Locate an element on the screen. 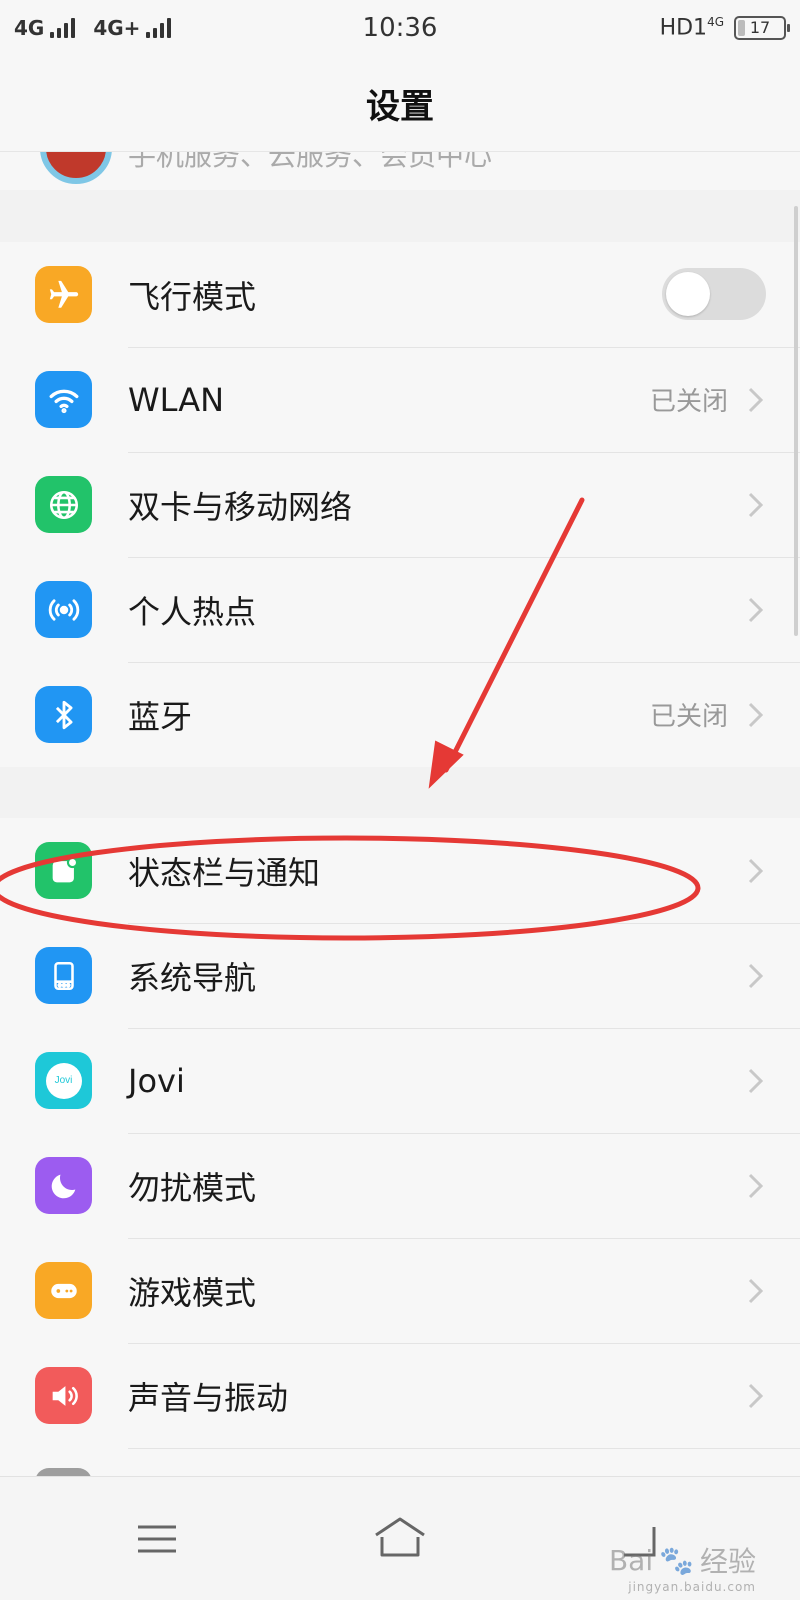 Image resolution: width=800 pixels, height=1600 pixels. paw-icon: 🐾 is located at coordinates (676, 1560).